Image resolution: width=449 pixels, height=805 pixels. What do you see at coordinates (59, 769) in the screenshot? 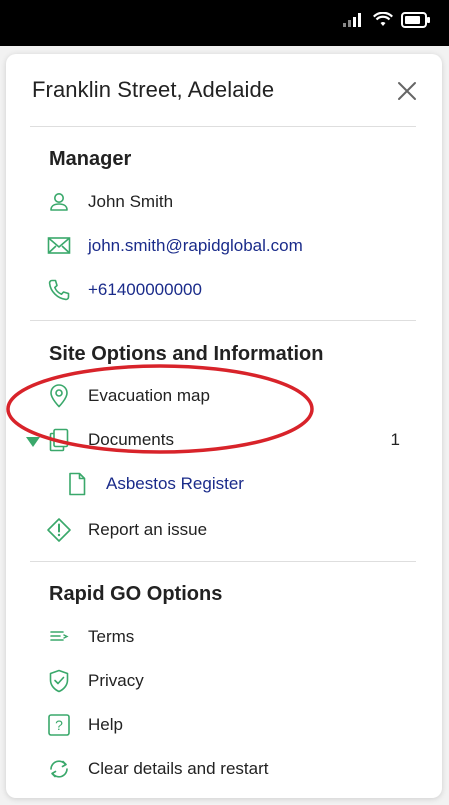
I see `refresh-icon` at bounding box center [59, 769].